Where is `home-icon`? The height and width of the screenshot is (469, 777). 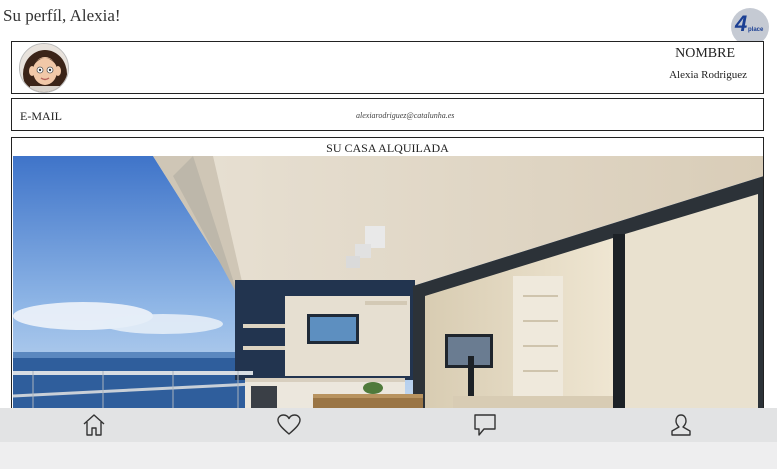
home-icon is located at coordinates (94, 425).